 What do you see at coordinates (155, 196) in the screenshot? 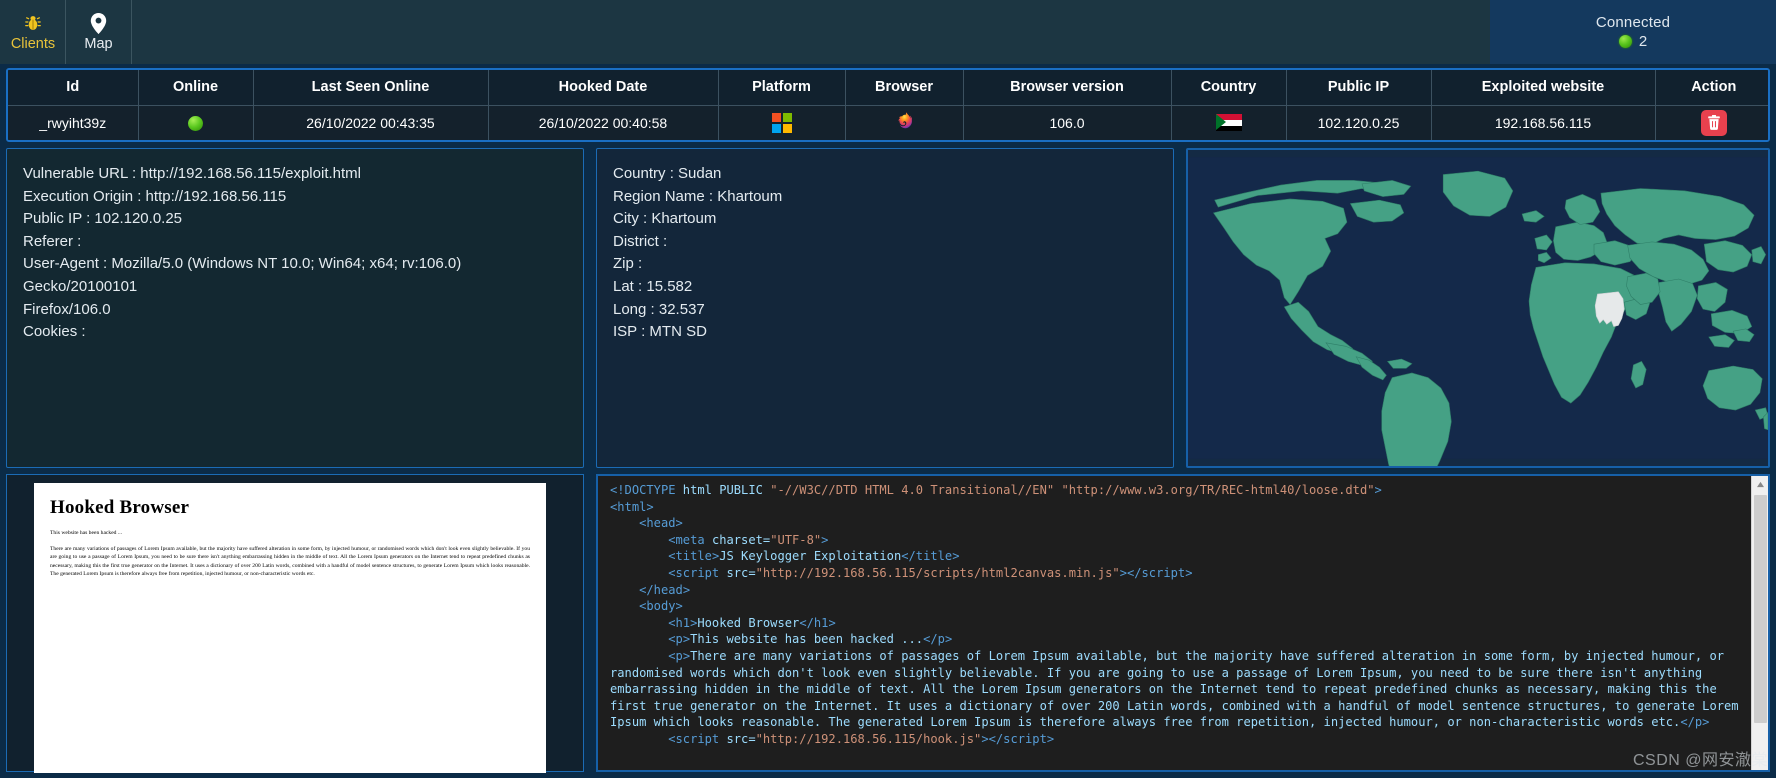
I see `detail-execution-origin: Execution Origin : http://192.168.56.115` at bounding box center [155, 196].